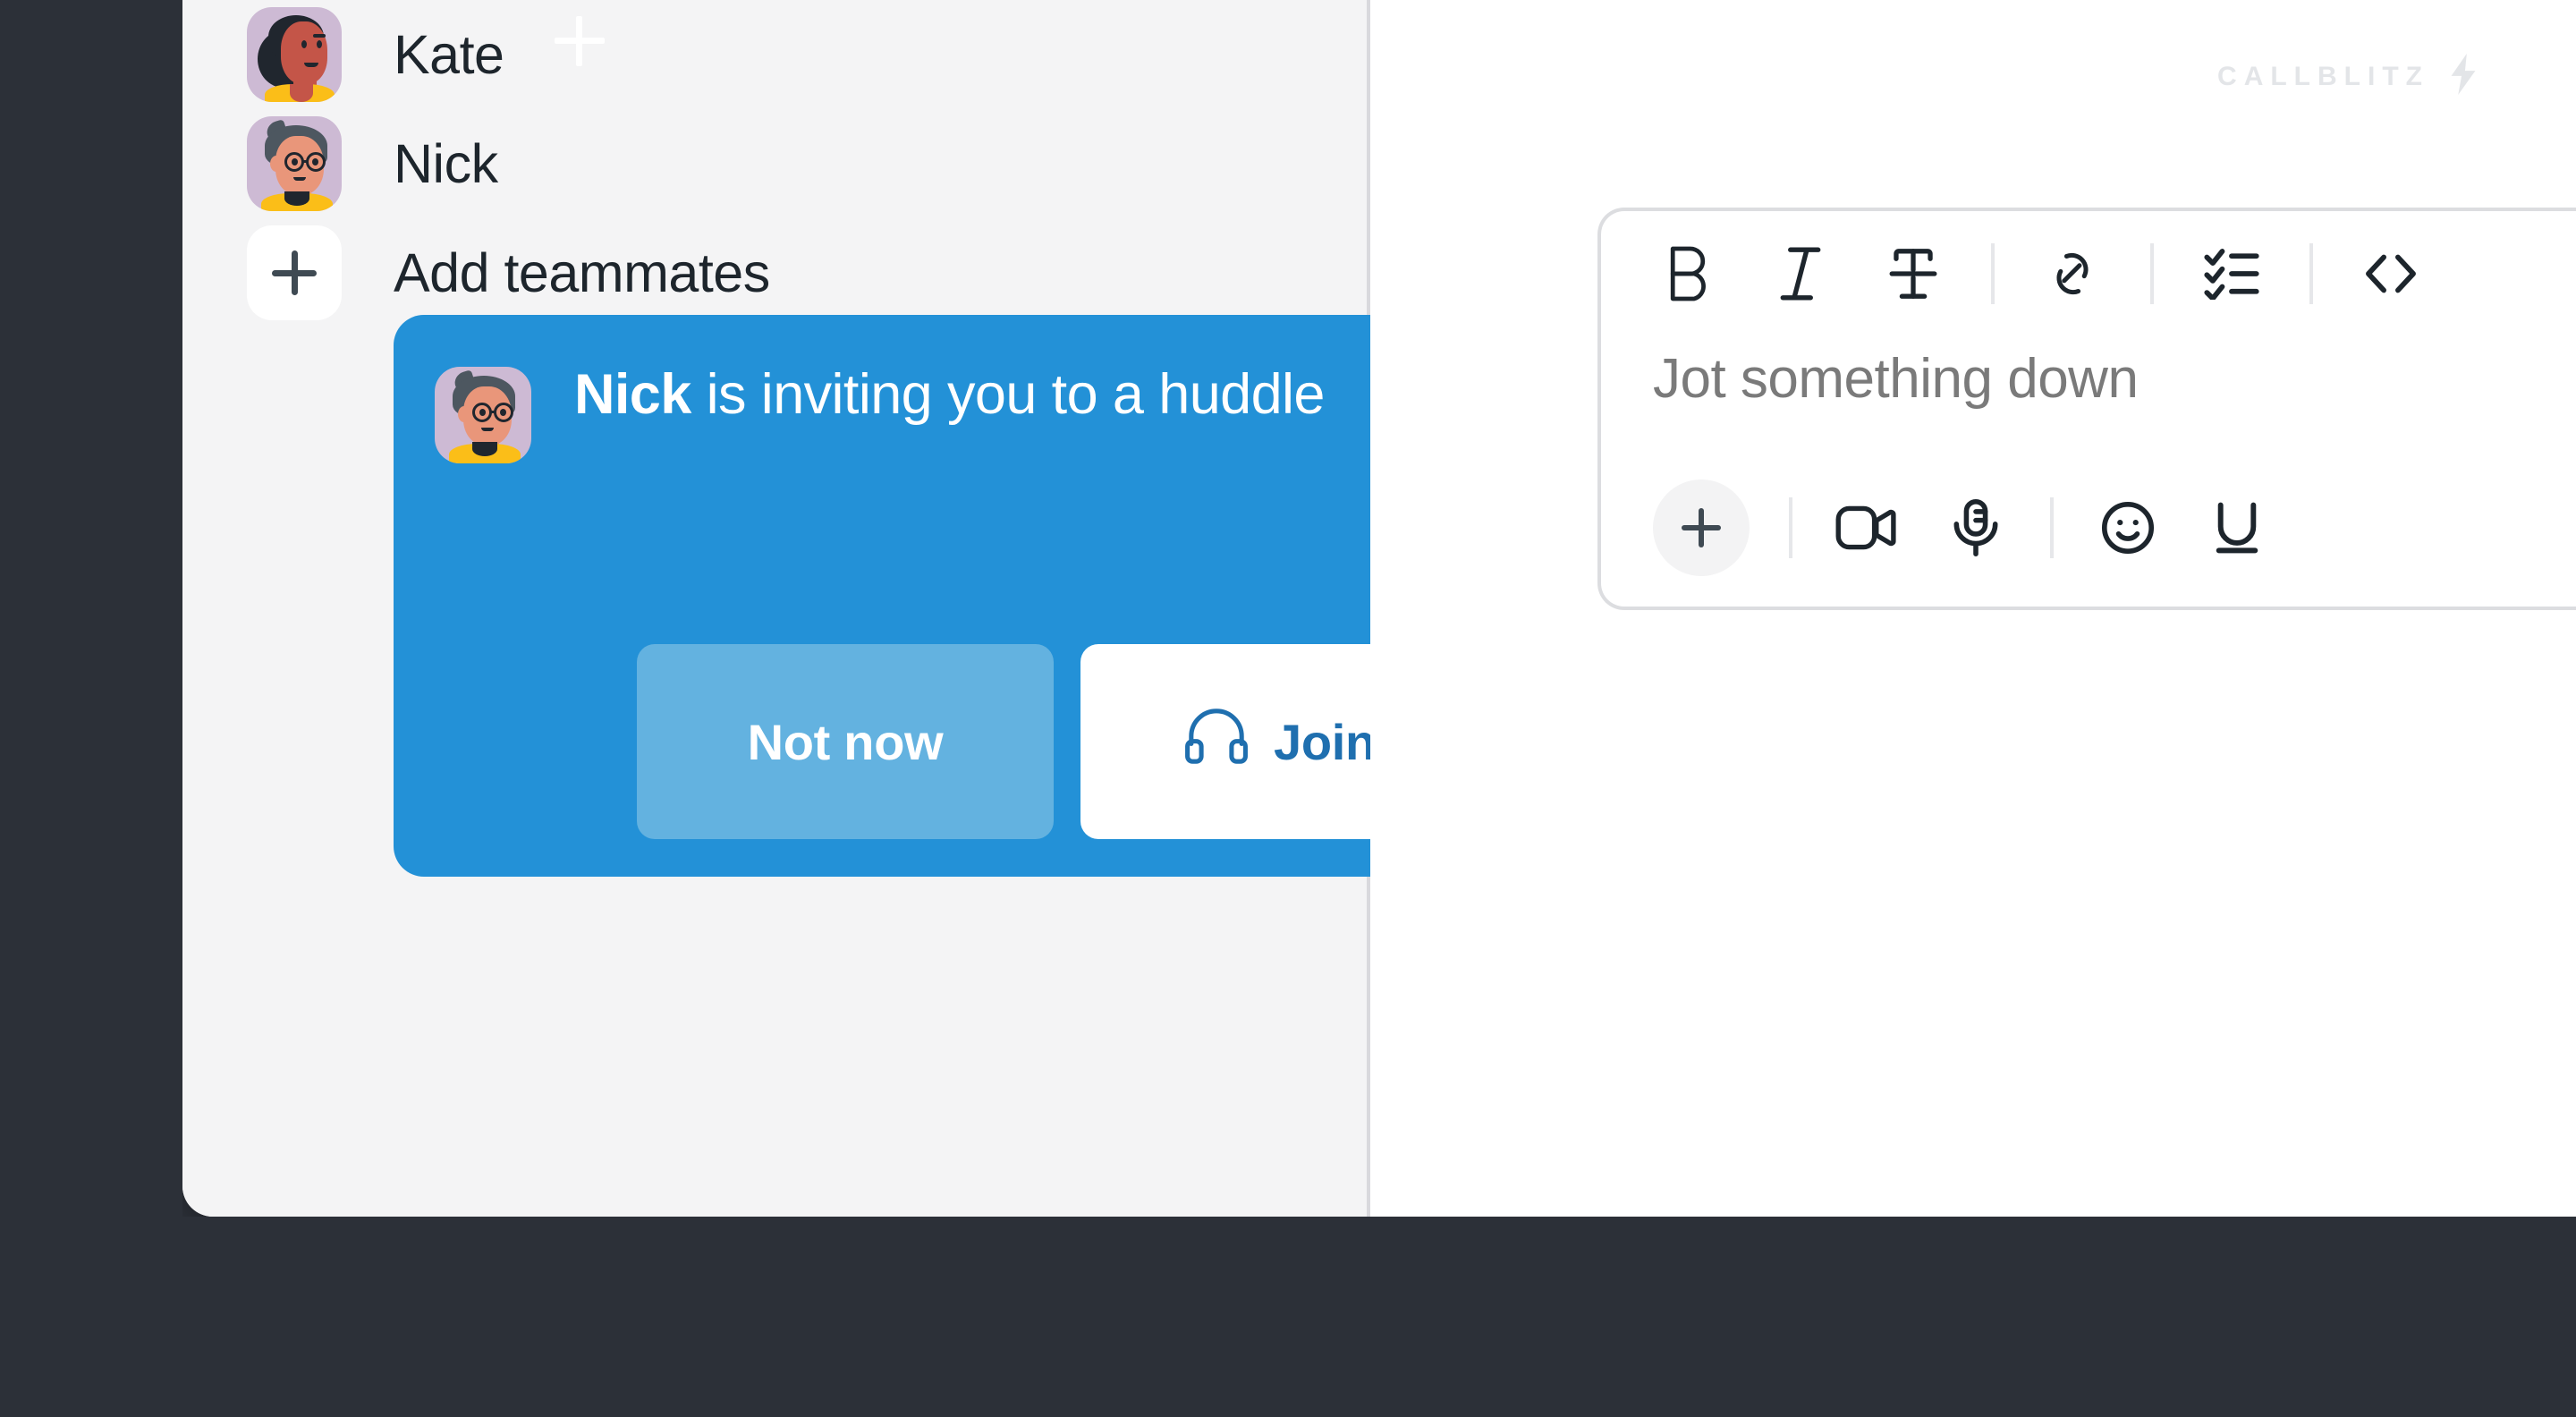 The height and width of the screenshot is (1417, 2576). I want to click on emoji-icon, so click(2128, 528).